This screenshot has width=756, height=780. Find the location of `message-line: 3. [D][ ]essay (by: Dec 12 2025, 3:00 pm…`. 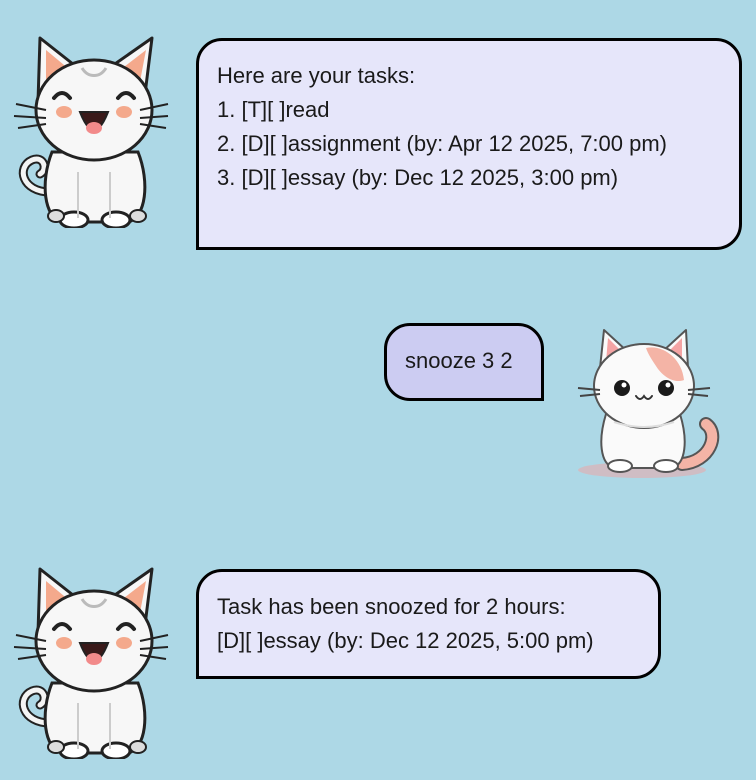

message-line: 3. [D][ ]essay (by: Dec 12 2025, 3:00 pm… is located at coordinates (418, 177).